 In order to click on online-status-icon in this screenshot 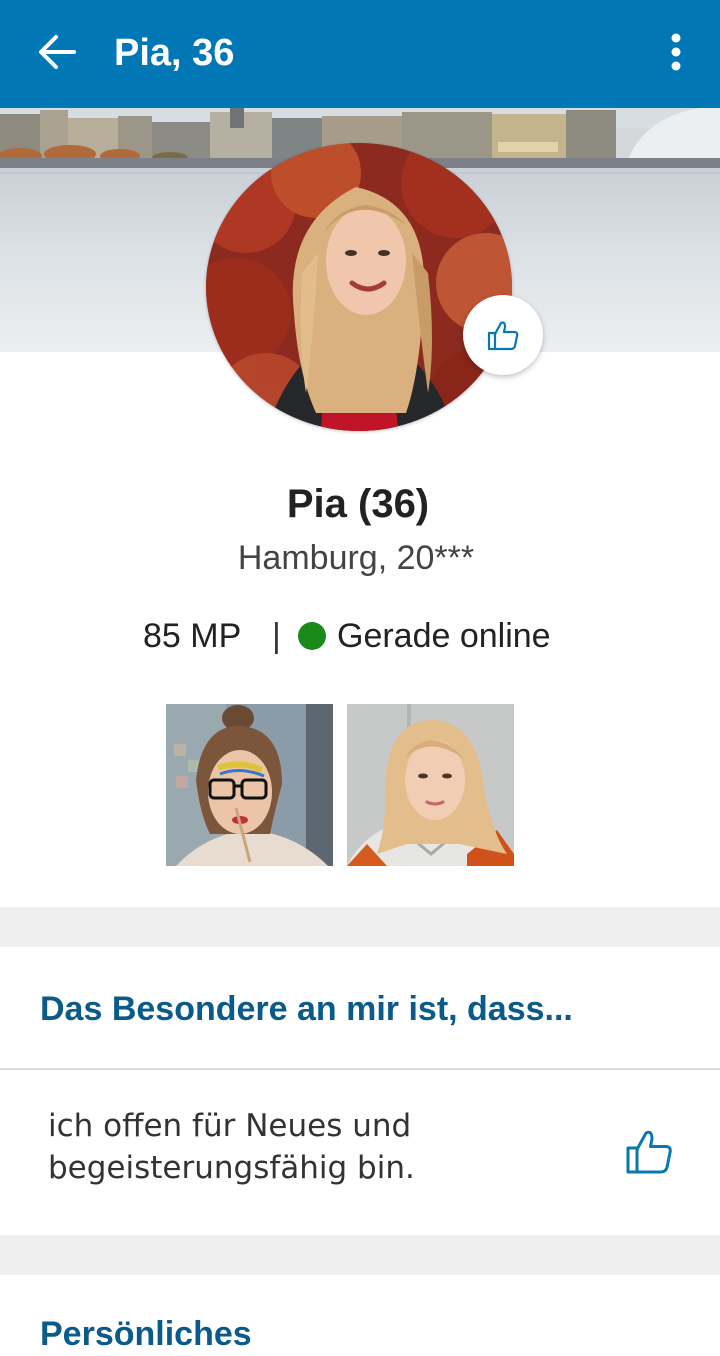, I will do `click(312, 636)`.